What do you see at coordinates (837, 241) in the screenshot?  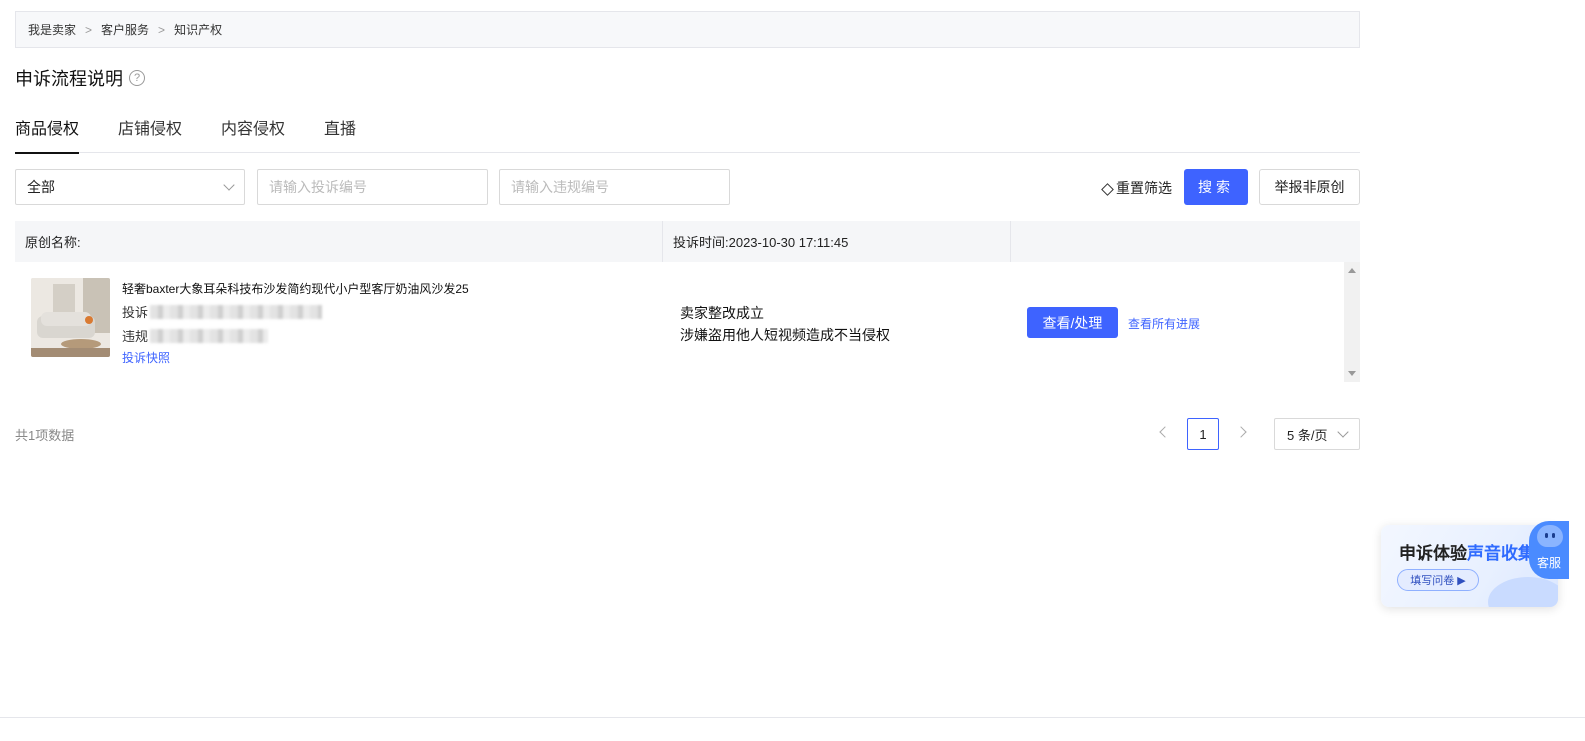 I see `header-complaint-time: 投诉时间:2023-10-30 17:11:45` at bounding box center [837, 241].